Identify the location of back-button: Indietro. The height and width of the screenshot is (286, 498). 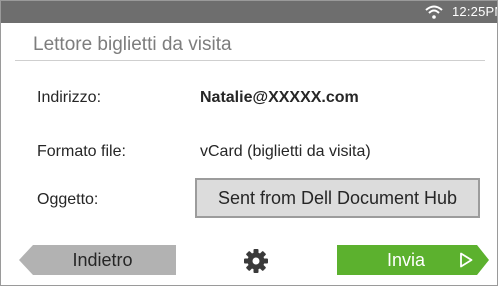
(97, 260).